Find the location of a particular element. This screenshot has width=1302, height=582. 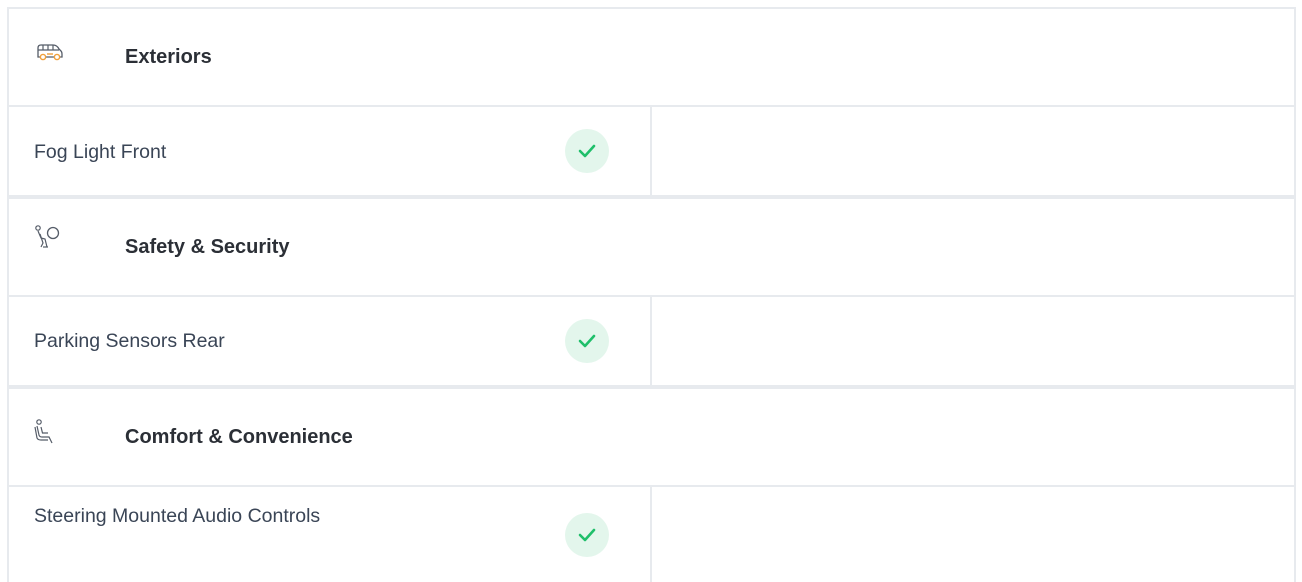

section-title: Safety & Security is located at coordinates (207, 247).